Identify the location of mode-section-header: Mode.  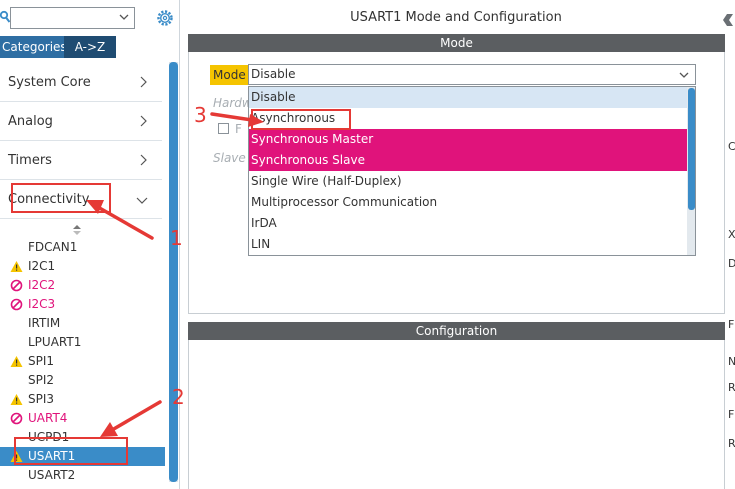
(456, 43).